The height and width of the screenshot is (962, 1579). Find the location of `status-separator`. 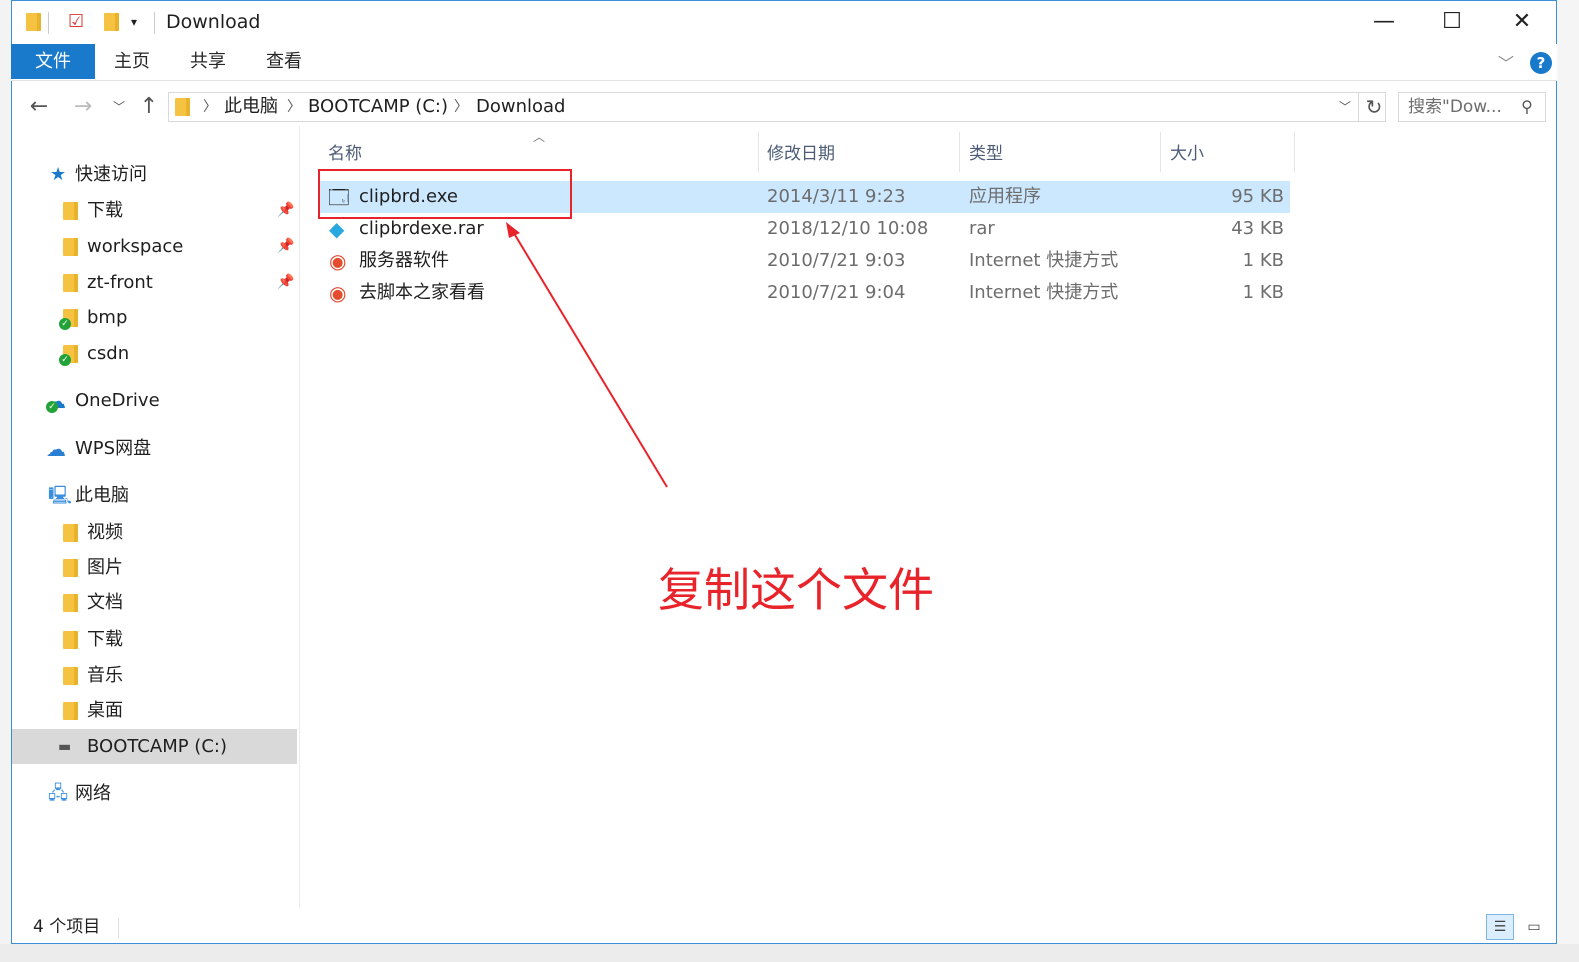

status-separator is located at coordinates (118, 928).